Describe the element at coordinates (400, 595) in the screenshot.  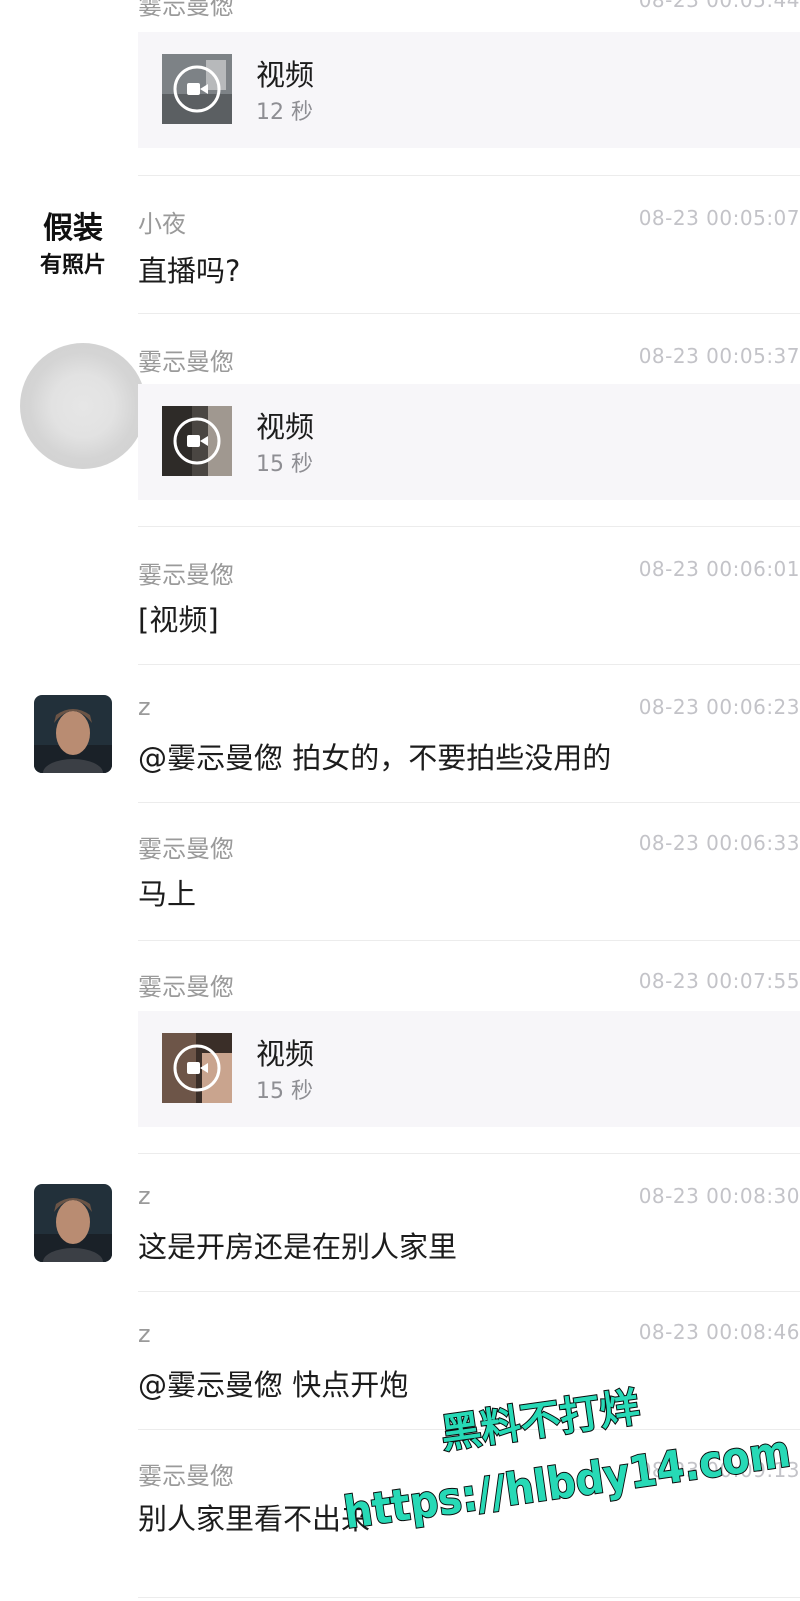
I see `message-row: 霎忈曼偬 08-23 00:06:01 [视频]` at that location.